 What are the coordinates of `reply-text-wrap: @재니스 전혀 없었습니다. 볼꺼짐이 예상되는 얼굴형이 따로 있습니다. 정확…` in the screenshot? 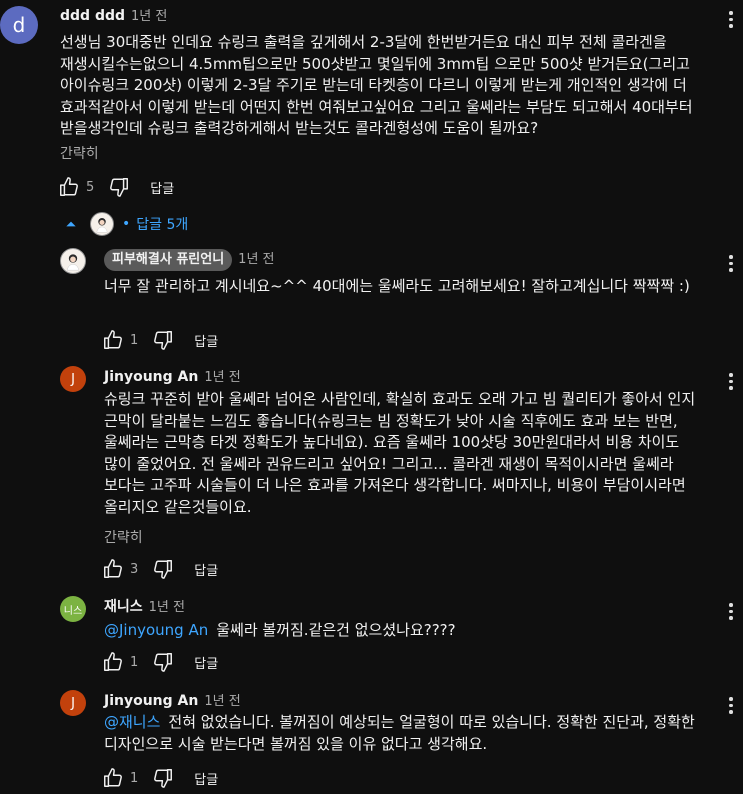 It's located at (409, 733).